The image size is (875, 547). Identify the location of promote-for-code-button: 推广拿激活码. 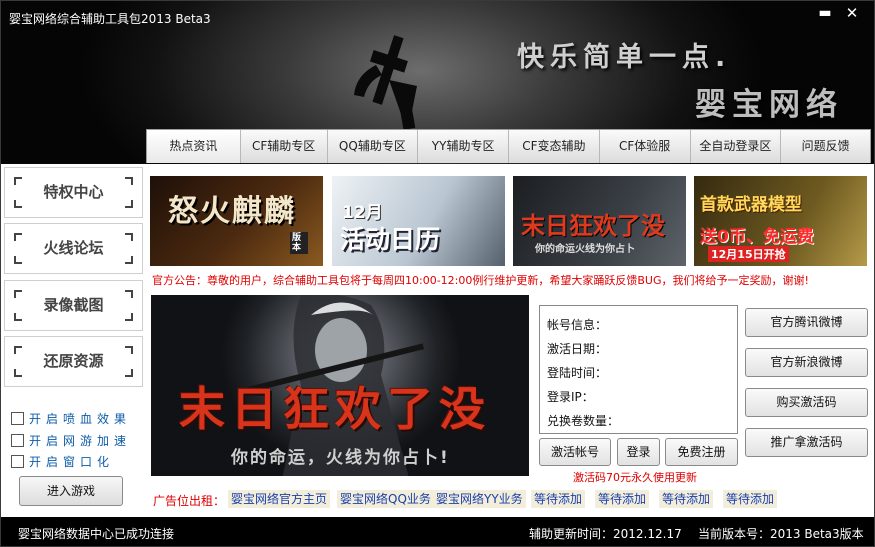
(806, 442).